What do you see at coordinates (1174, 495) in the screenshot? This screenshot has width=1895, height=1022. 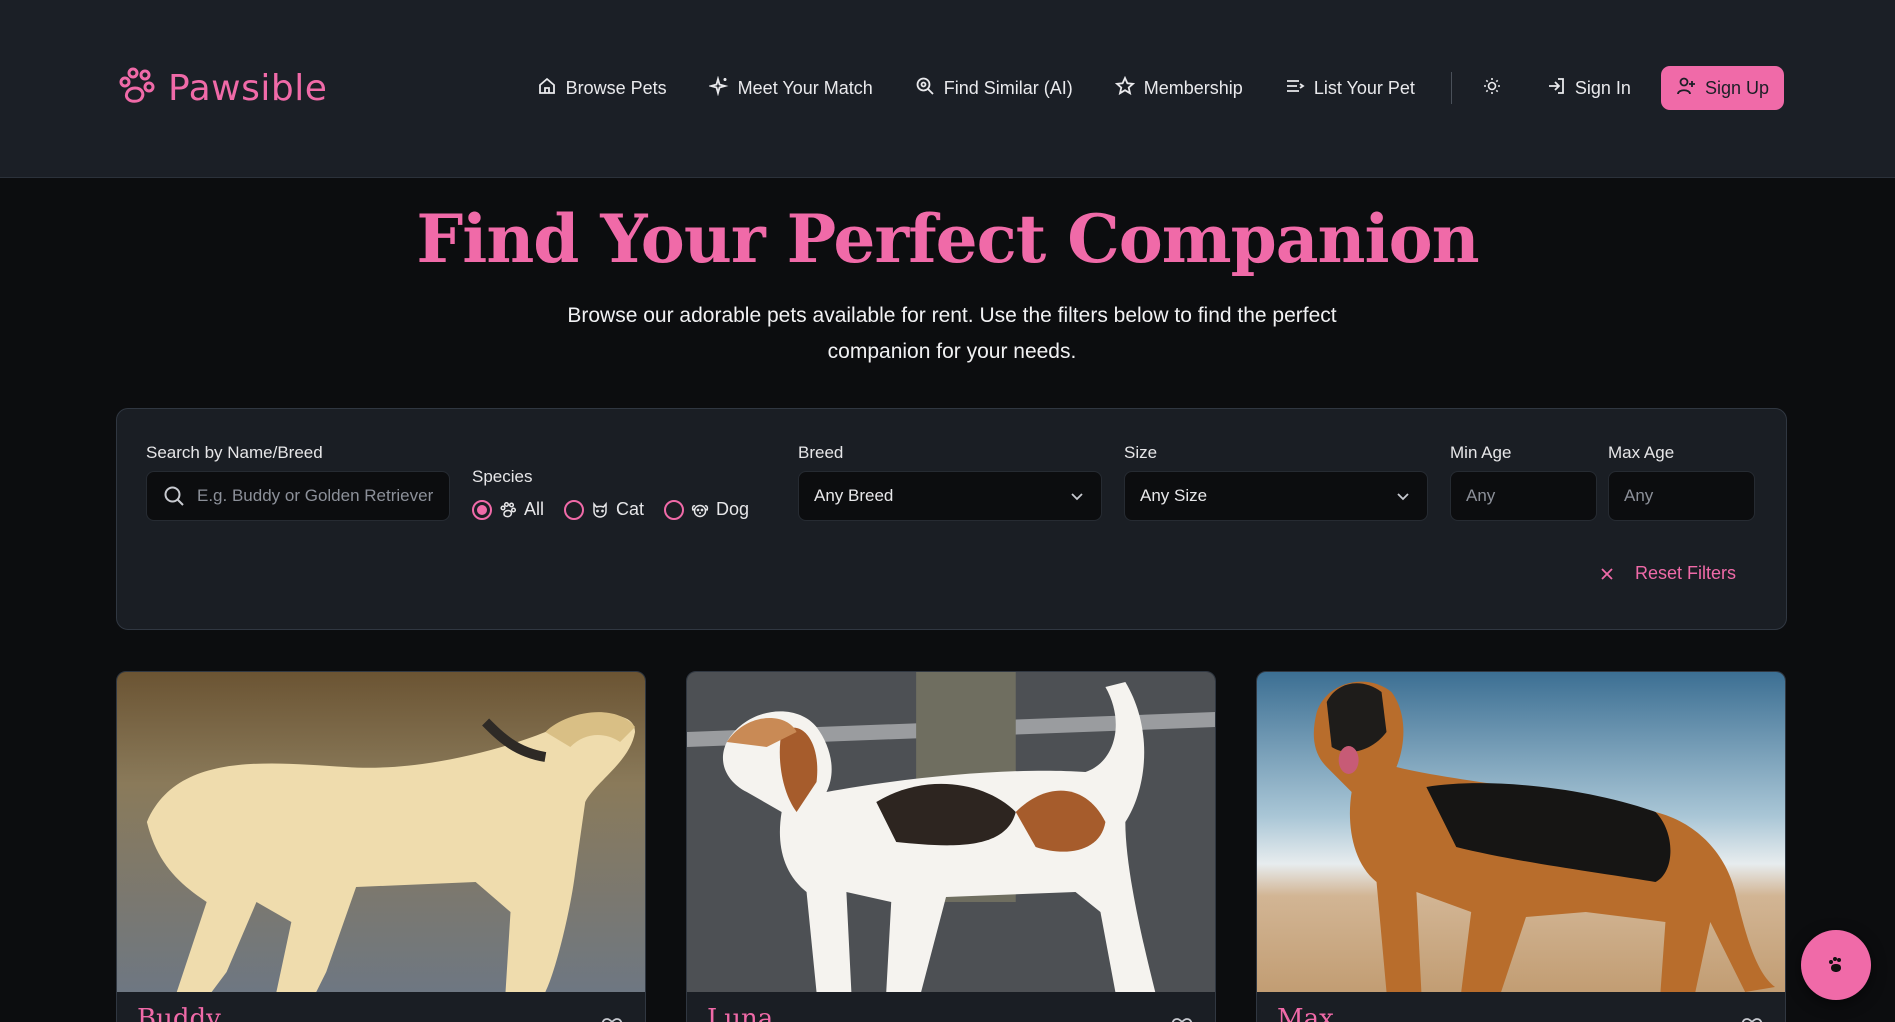 I see `size-select-value: Any Size` at bounding box center [1174, 495].